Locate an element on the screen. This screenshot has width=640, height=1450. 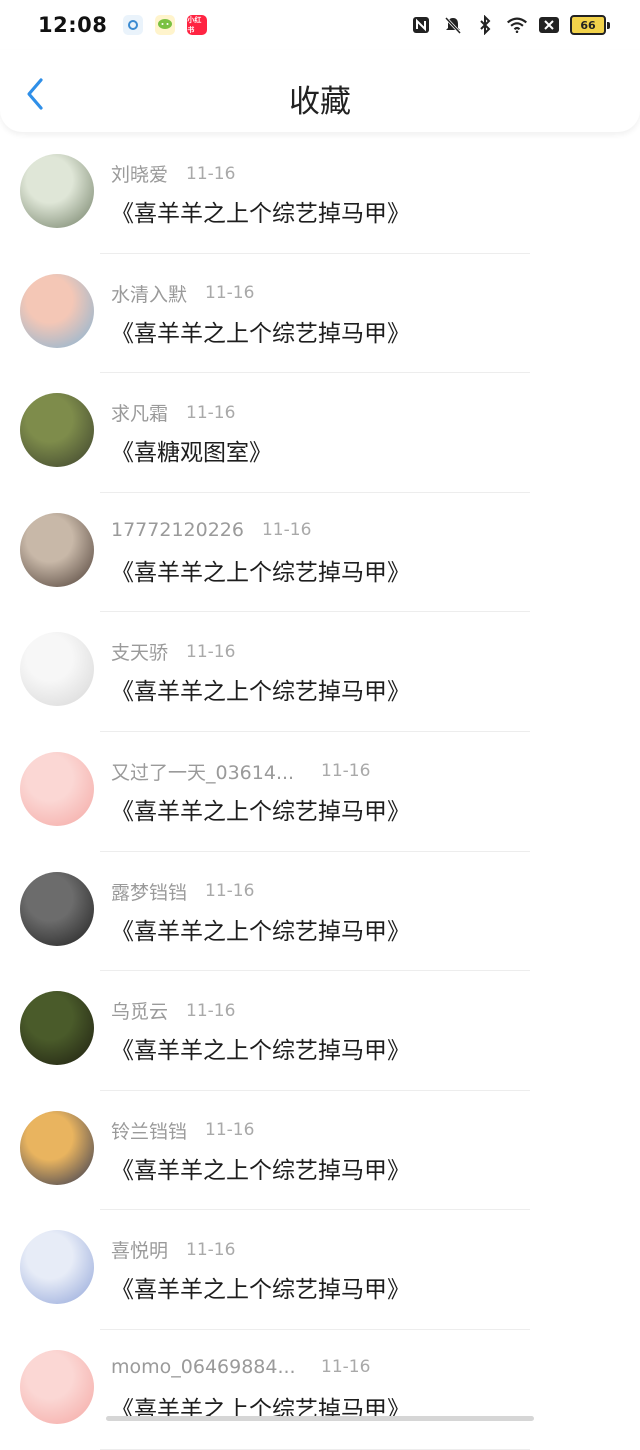
list-item: 露梦铛铛 11-16 《喜羊羊之上个综艺掉马甲》 is located at coordinates (320, 912).